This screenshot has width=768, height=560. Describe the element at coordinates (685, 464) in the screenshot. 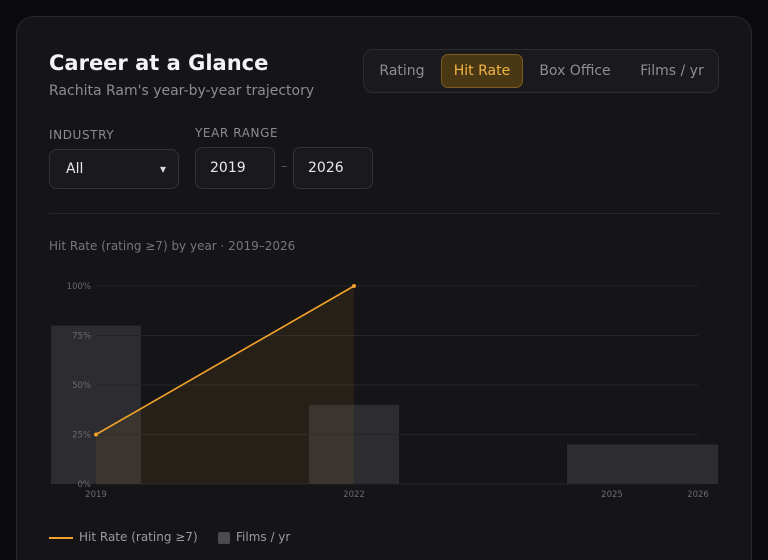

I see `bar-films-2026` at that location.